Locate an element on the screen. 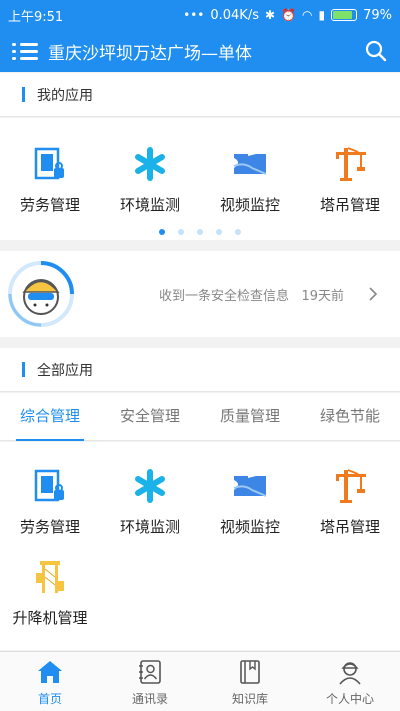  status-bar: 上午9:51 ••• 0.04K/s ✱ ⏰ ◠ ▮ 79% is located at coordinates (200, 15).